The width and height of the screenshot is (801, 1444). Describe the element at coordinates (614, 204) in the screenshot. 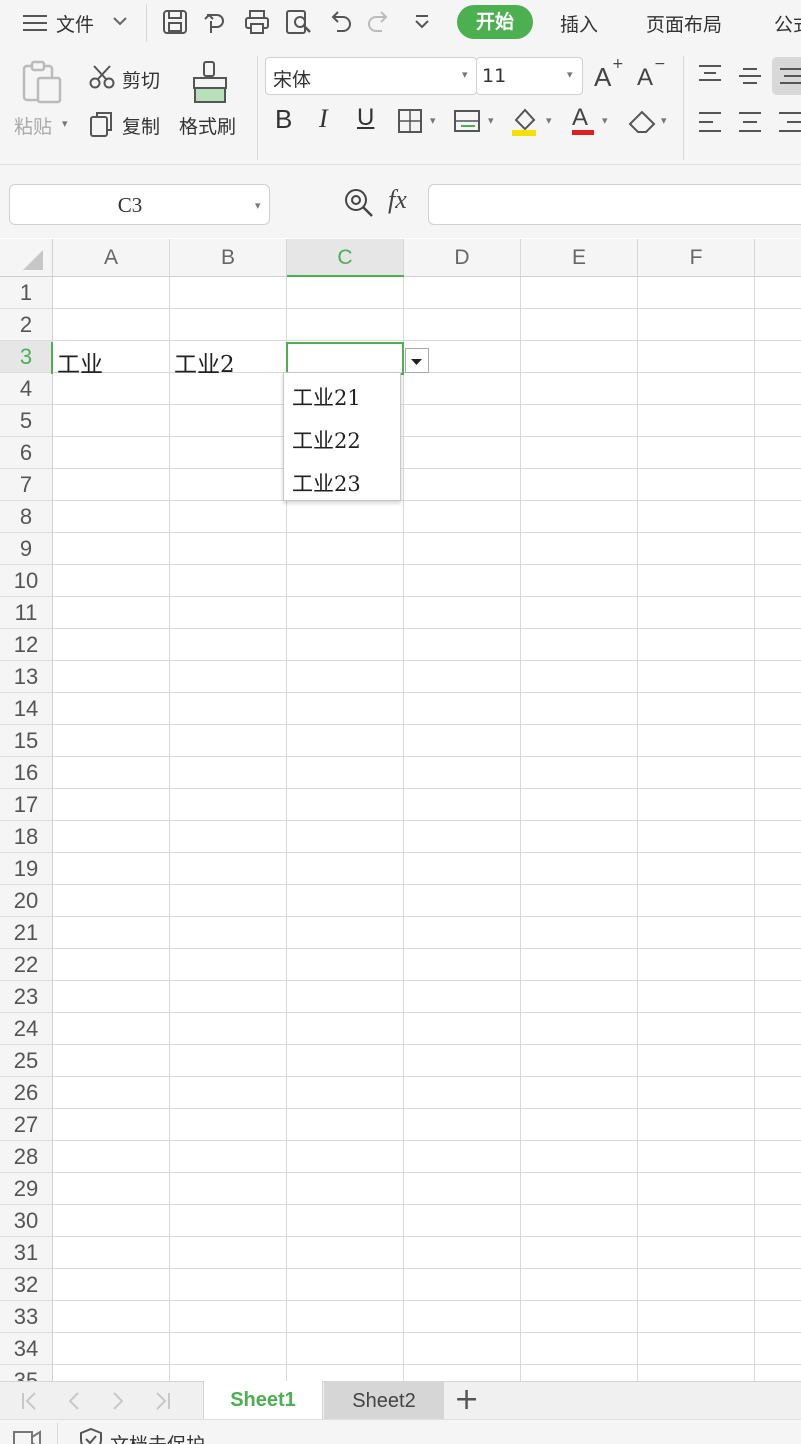

I see `formula-input` at that location.